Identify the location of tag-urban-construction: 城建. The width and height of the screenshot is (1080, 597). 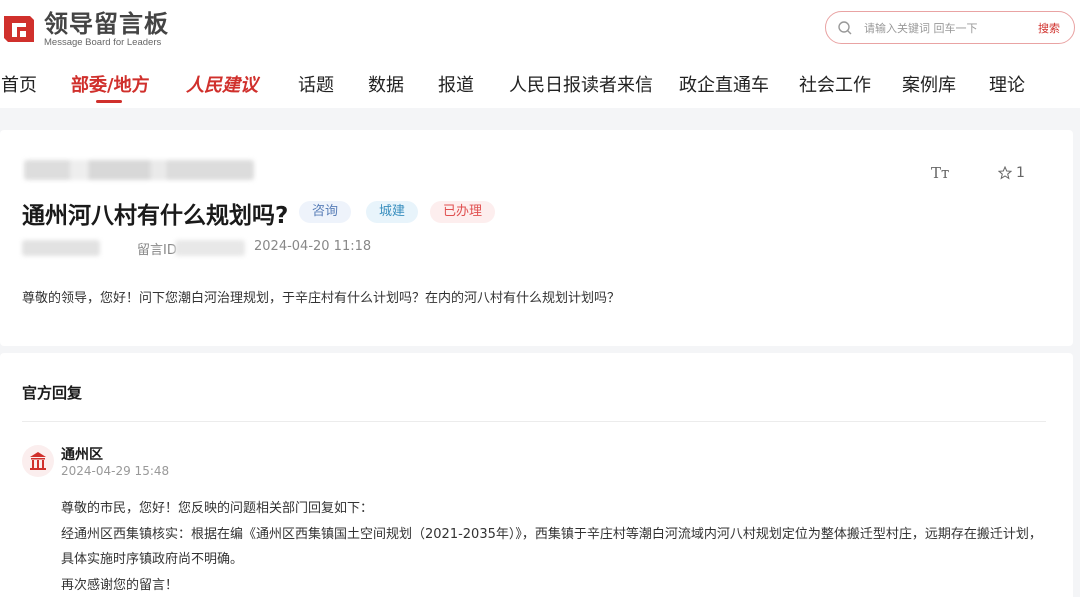
(392, 212).